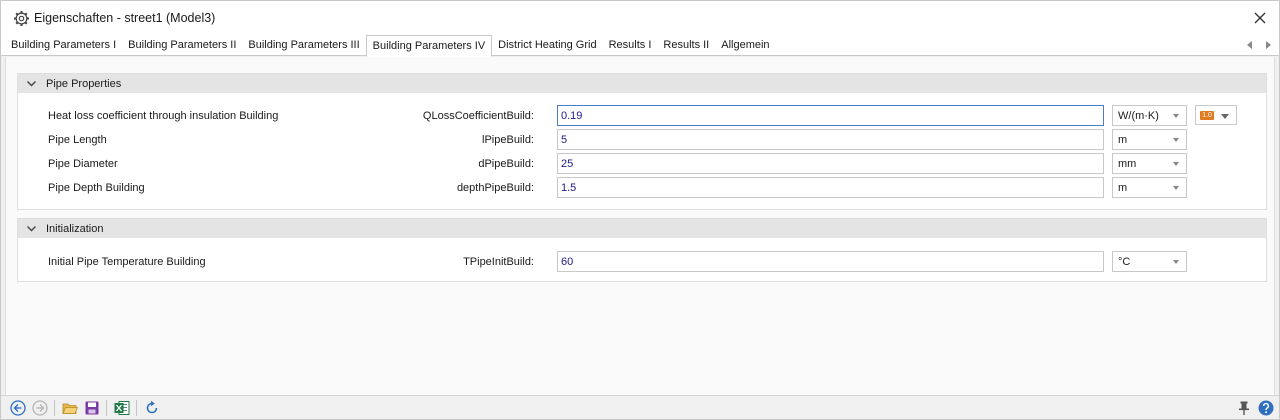 The image size is (1280, 420). What do you see at coordinates (1149, 261) in the screenshot?
I see `unit-select: °C` at bounding box center [1149, 261].